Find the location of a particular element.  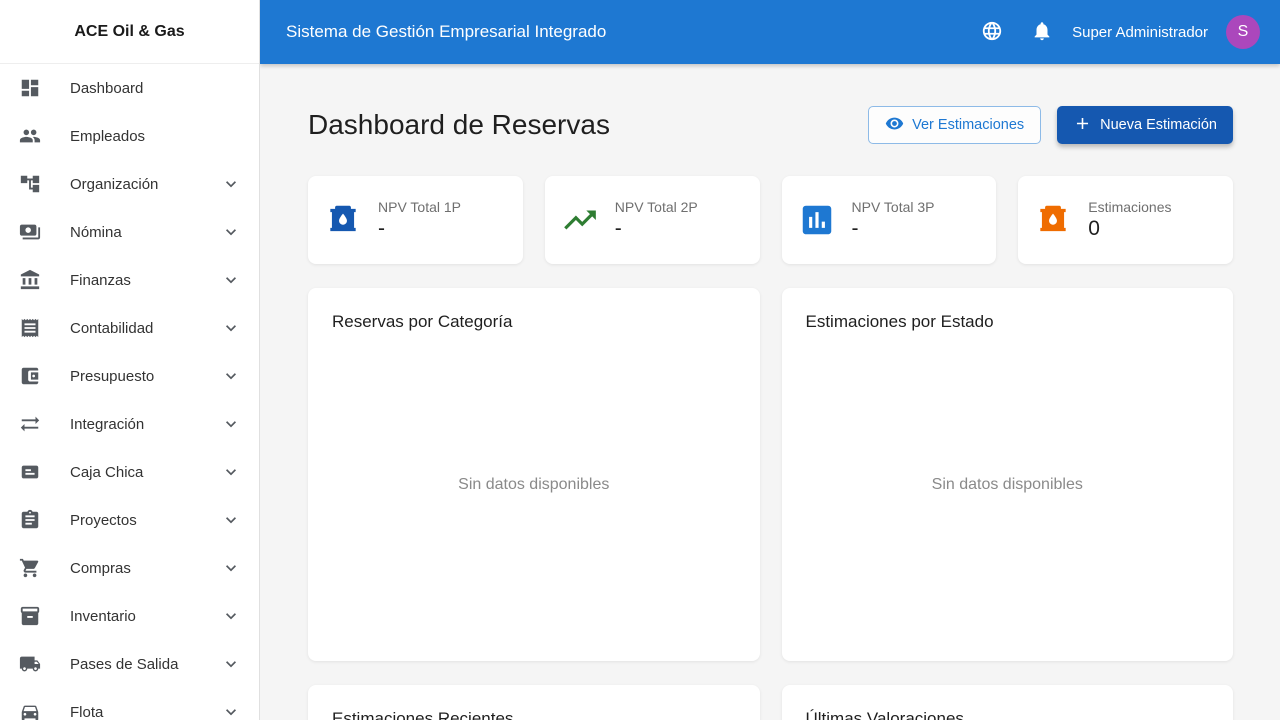

shopping-cart-icon is located at coordinates (30, 568).